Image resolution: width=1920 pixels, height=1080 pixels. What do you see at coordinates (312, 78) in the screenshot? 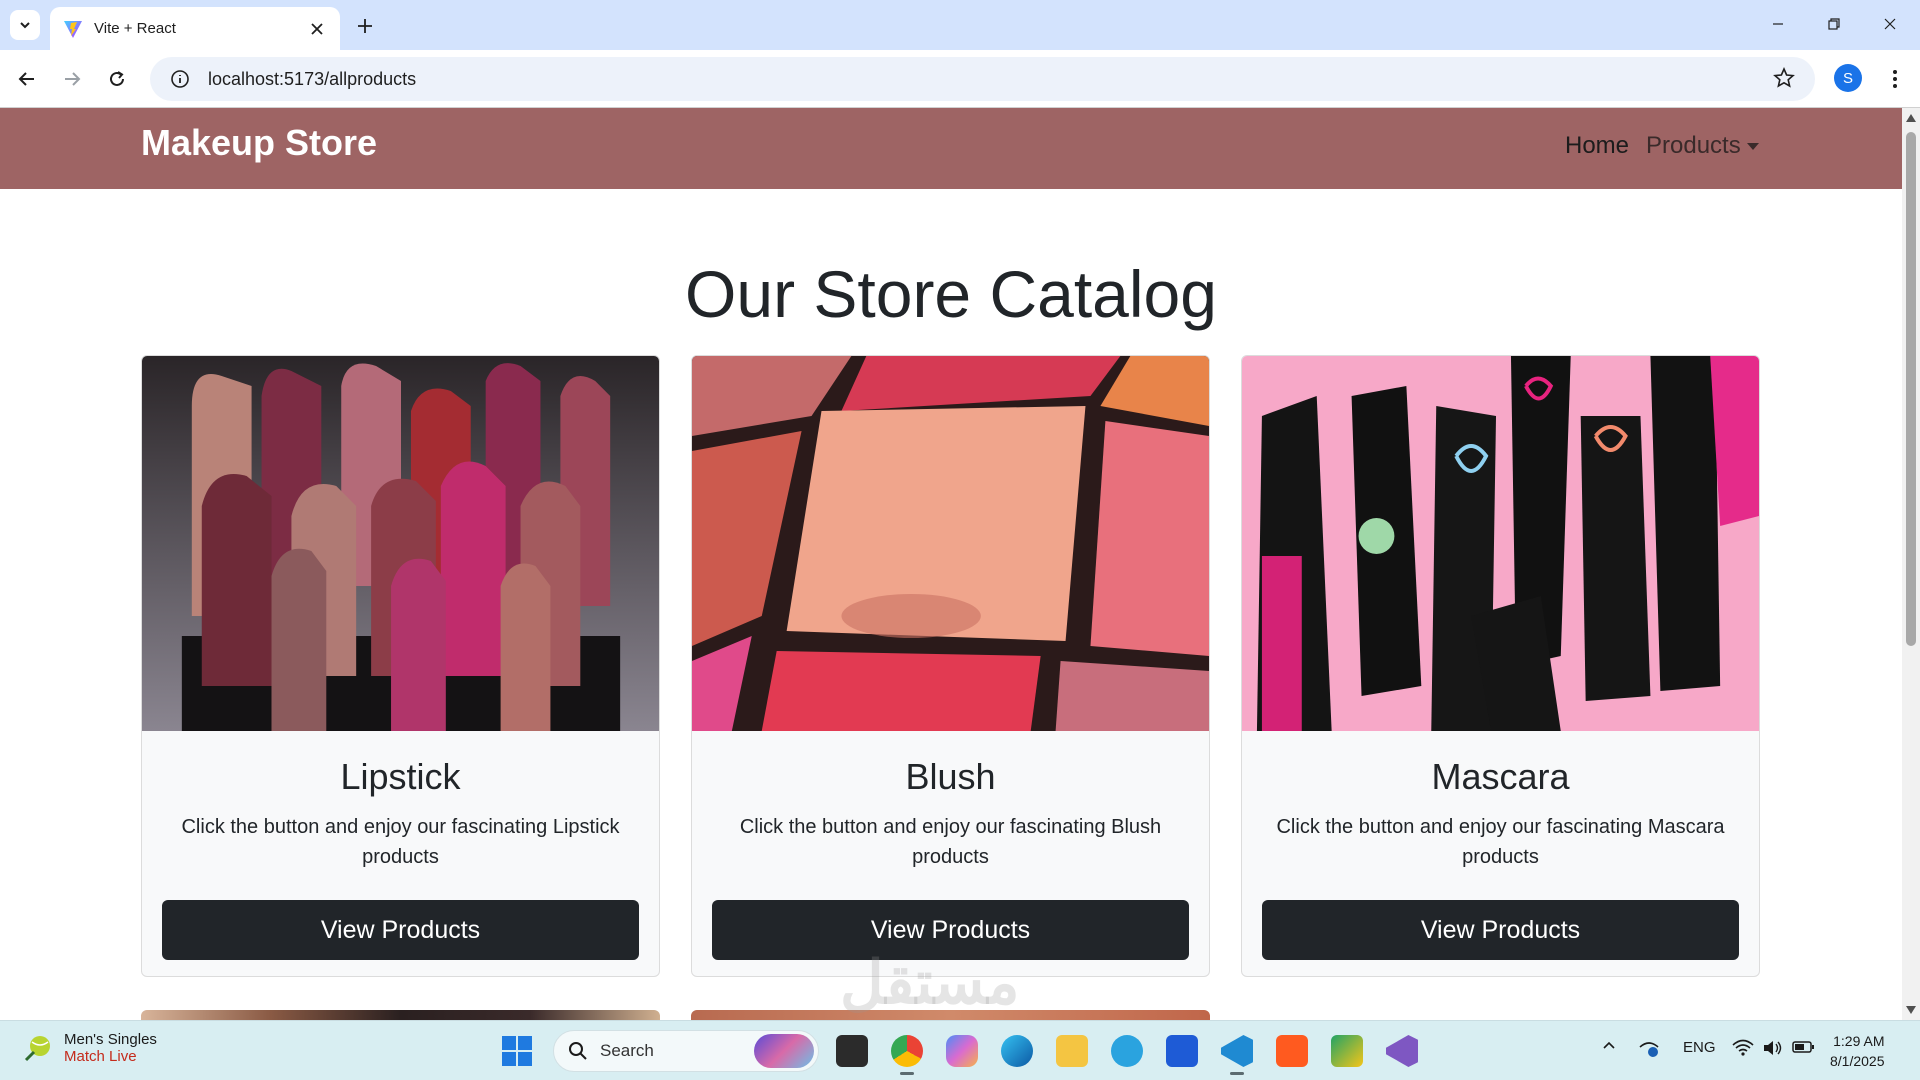
I see `url-text: localhost:5173/allproducts` at bounding box center [312, 78].